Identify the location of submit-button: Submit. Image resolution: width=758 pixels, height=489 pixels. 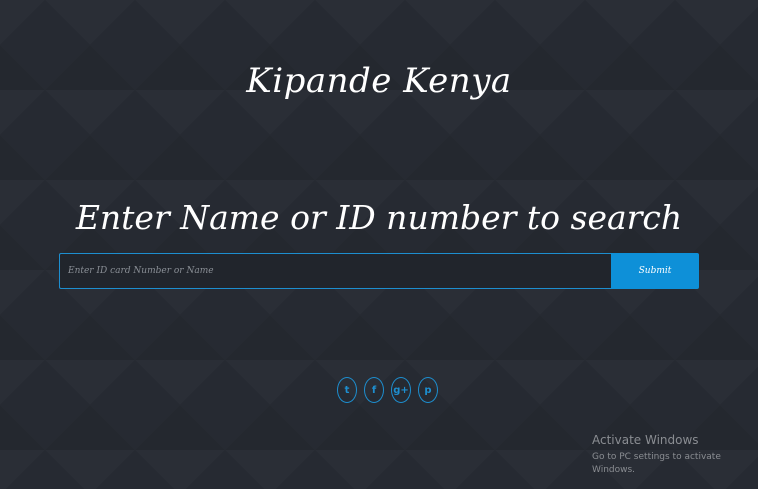
(655, 271).